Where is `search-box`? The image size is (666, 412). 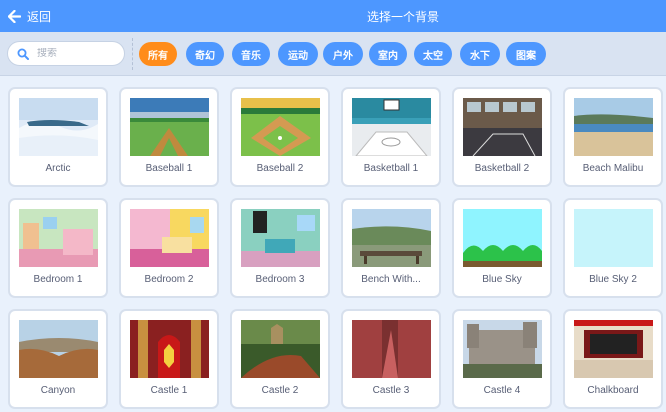
search-box is located at coordinates (66, 53).